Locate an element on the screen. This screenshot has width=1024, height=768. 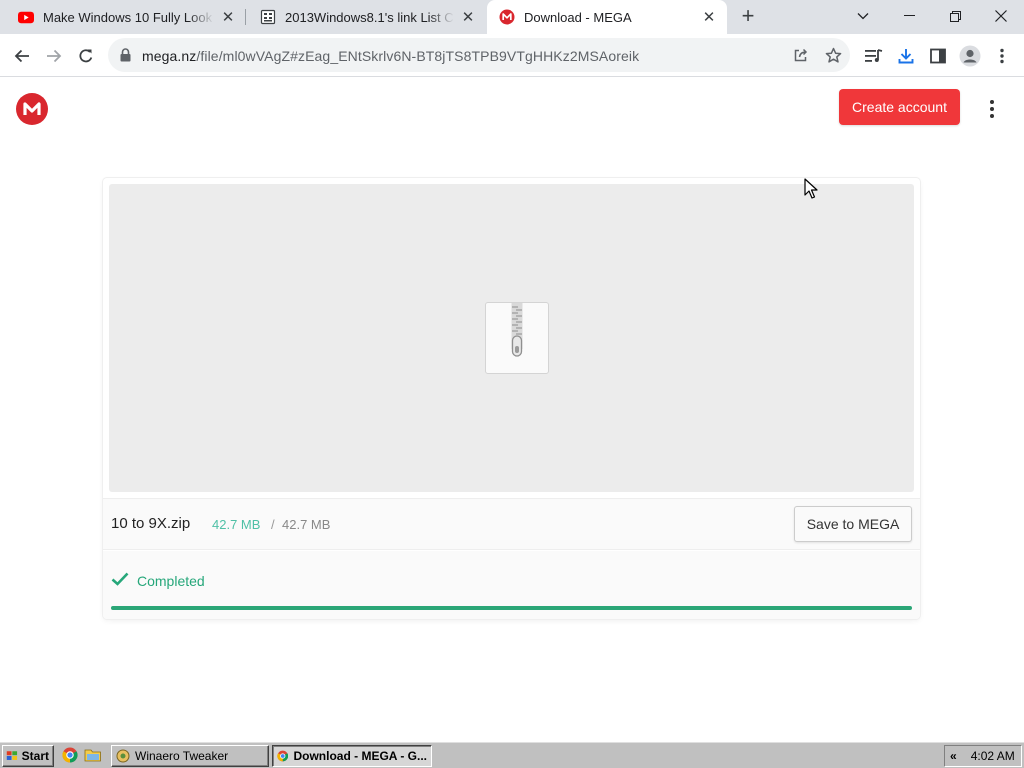
tab-search-chevron-icon is located at coordinates (863, 16).